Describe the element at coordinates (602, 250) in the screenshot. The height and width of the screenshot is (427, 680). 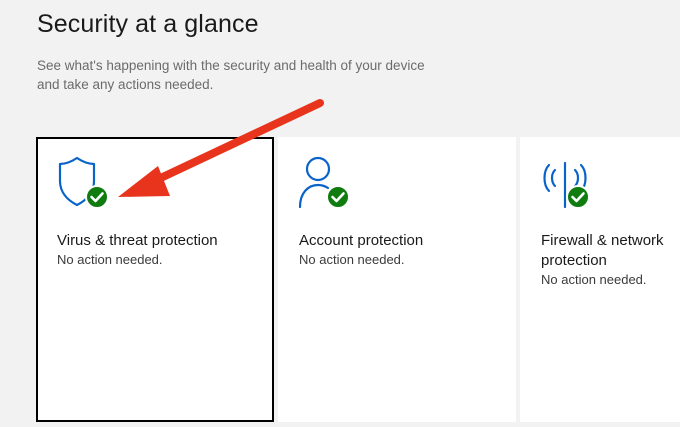
I see `card-title: Firewall & network protection` at that location.